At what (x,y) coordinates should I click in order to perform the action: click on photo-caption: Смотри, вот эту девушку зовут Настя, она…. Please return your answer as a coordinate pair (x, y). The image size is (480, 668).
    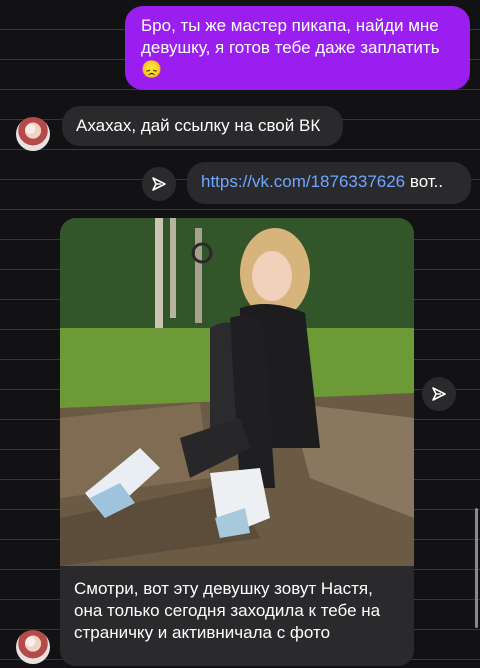
    Looking at the image, I should click on (227, 610).